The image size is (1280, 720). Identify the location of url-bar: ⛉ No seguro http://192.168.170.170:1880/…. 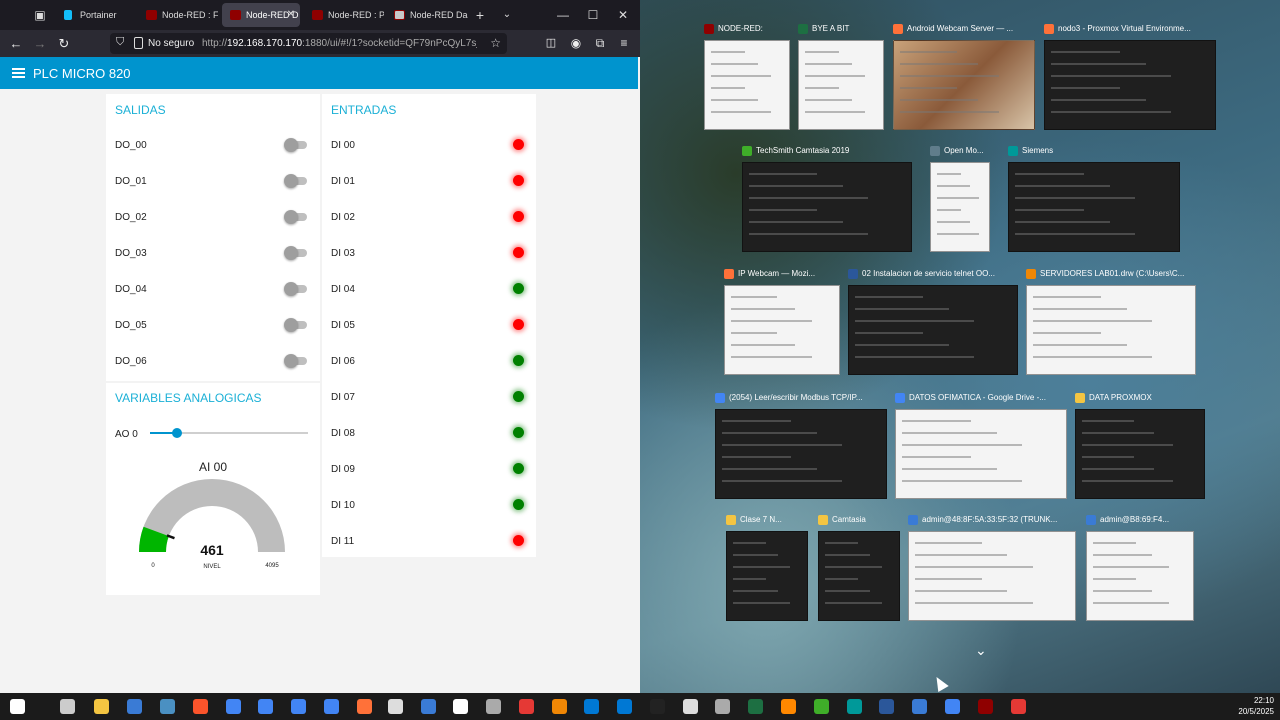
(308, 43).